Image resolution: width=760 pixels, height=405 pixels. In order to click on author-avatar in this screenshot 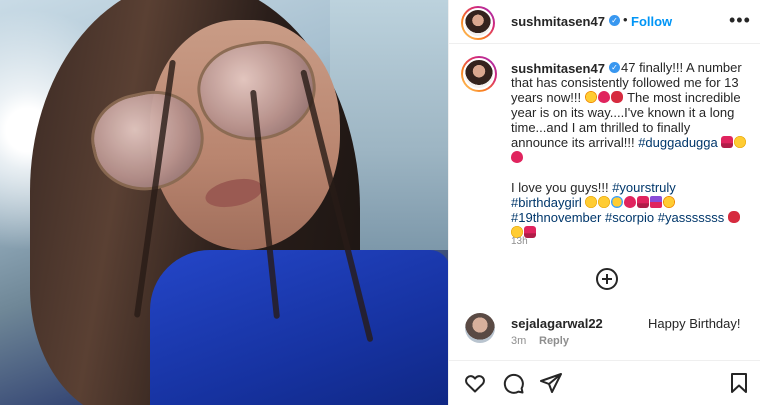, I will do `click(478, 23)`.